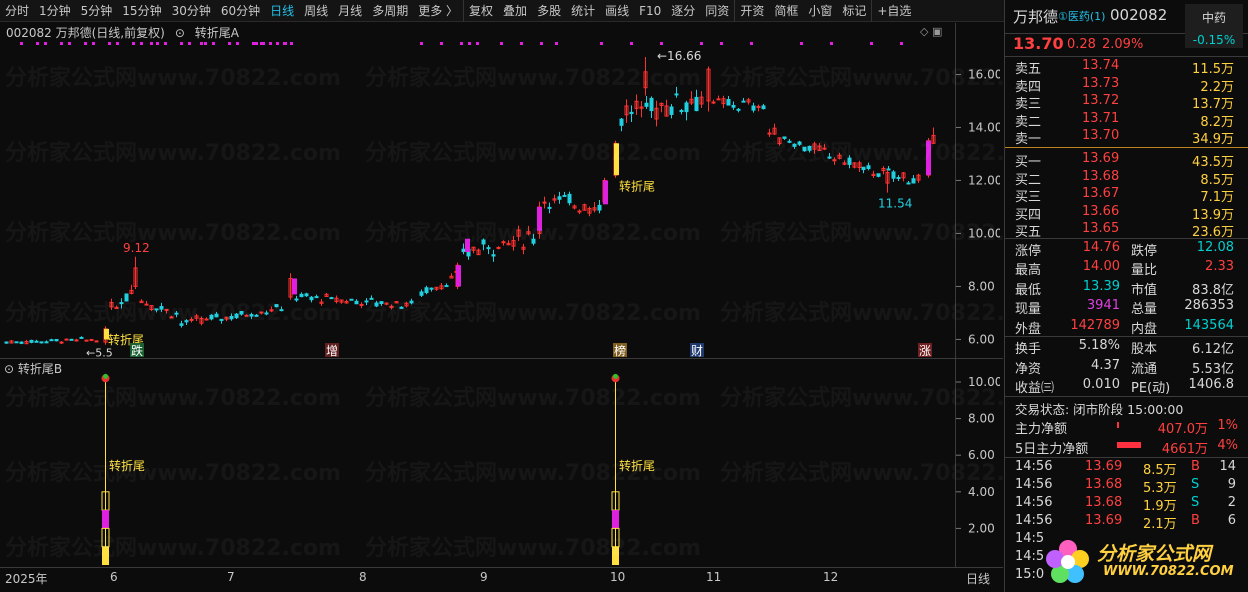 This screenshot has width=1248, height=592. I want to click on toolbar-item-21: 小窗, so click(820, 11).